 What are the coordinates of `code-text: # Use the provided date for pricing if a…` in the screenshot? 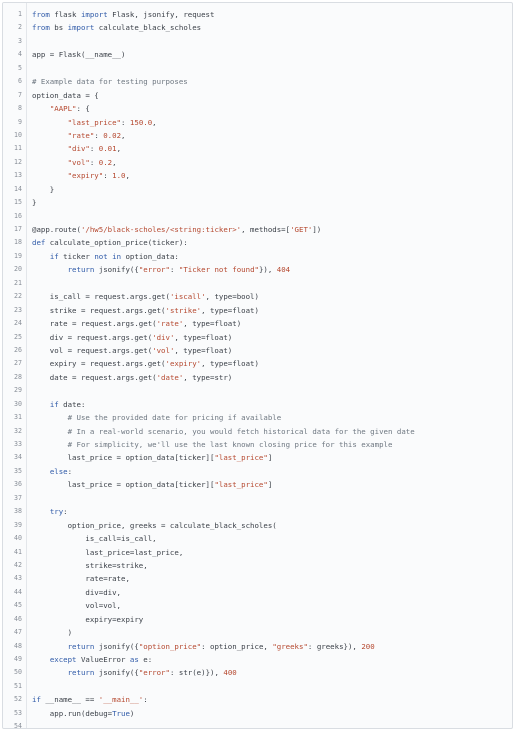 It's located at (157, 417).